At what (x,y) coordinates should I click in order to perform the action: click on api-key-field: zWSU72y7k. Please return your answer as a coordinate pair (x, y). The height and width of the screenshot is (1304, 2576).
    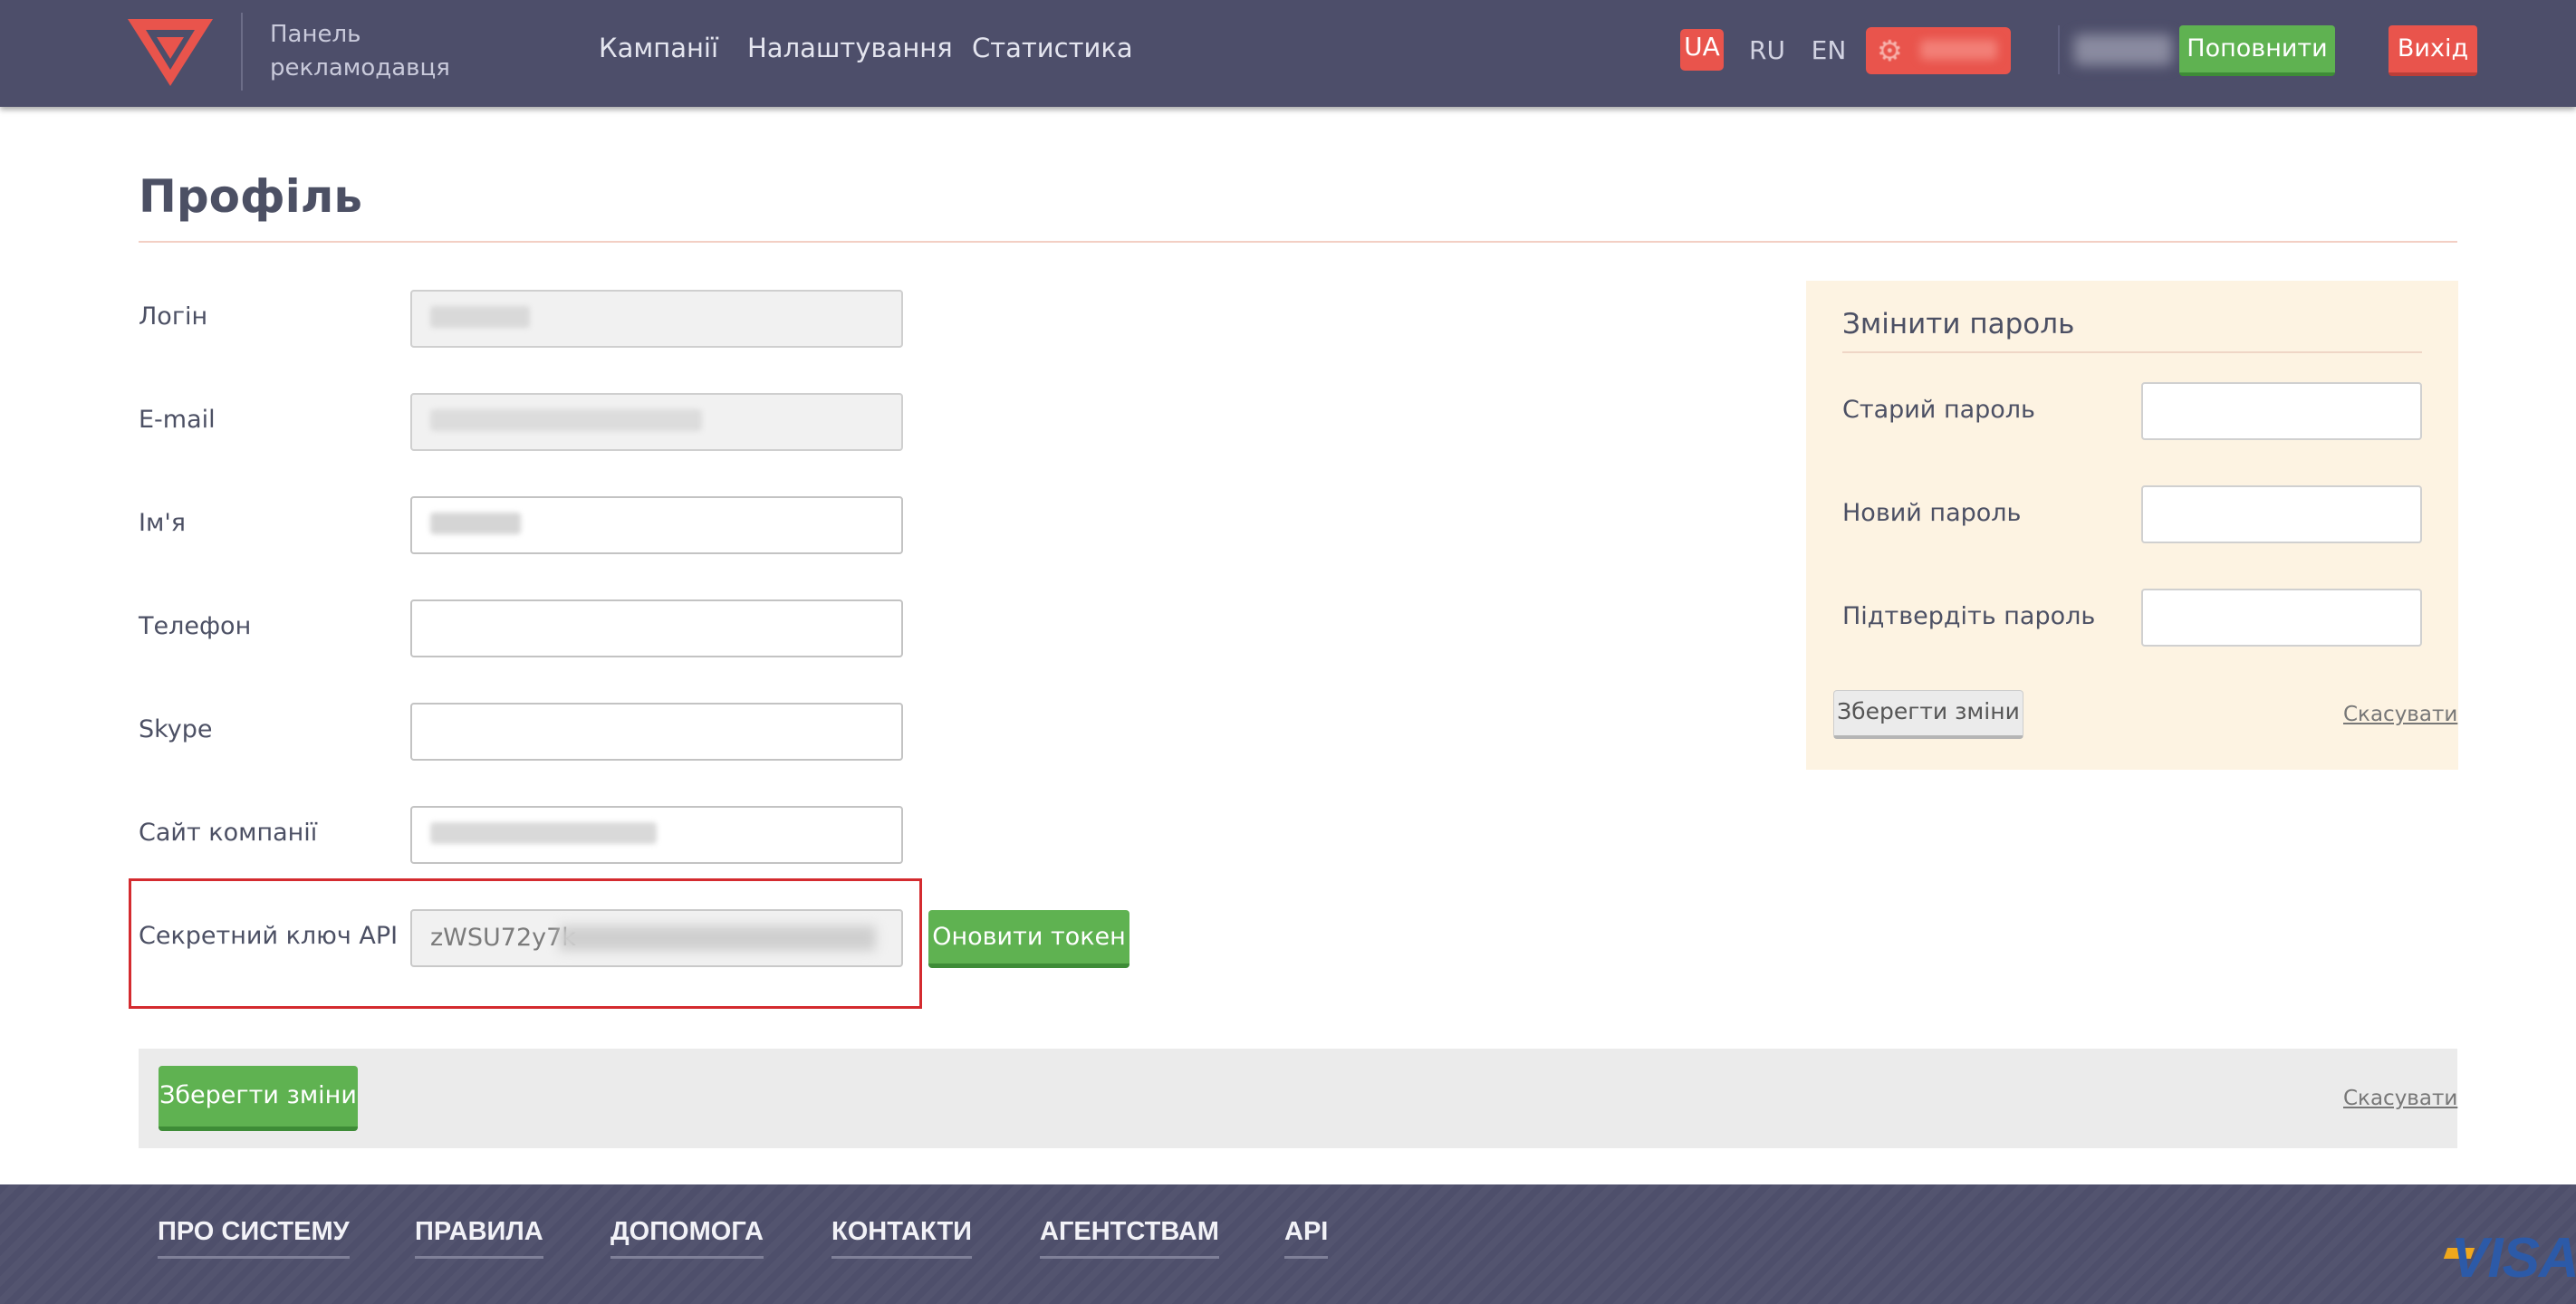
    Looking at the image, I should click on (656, 938).